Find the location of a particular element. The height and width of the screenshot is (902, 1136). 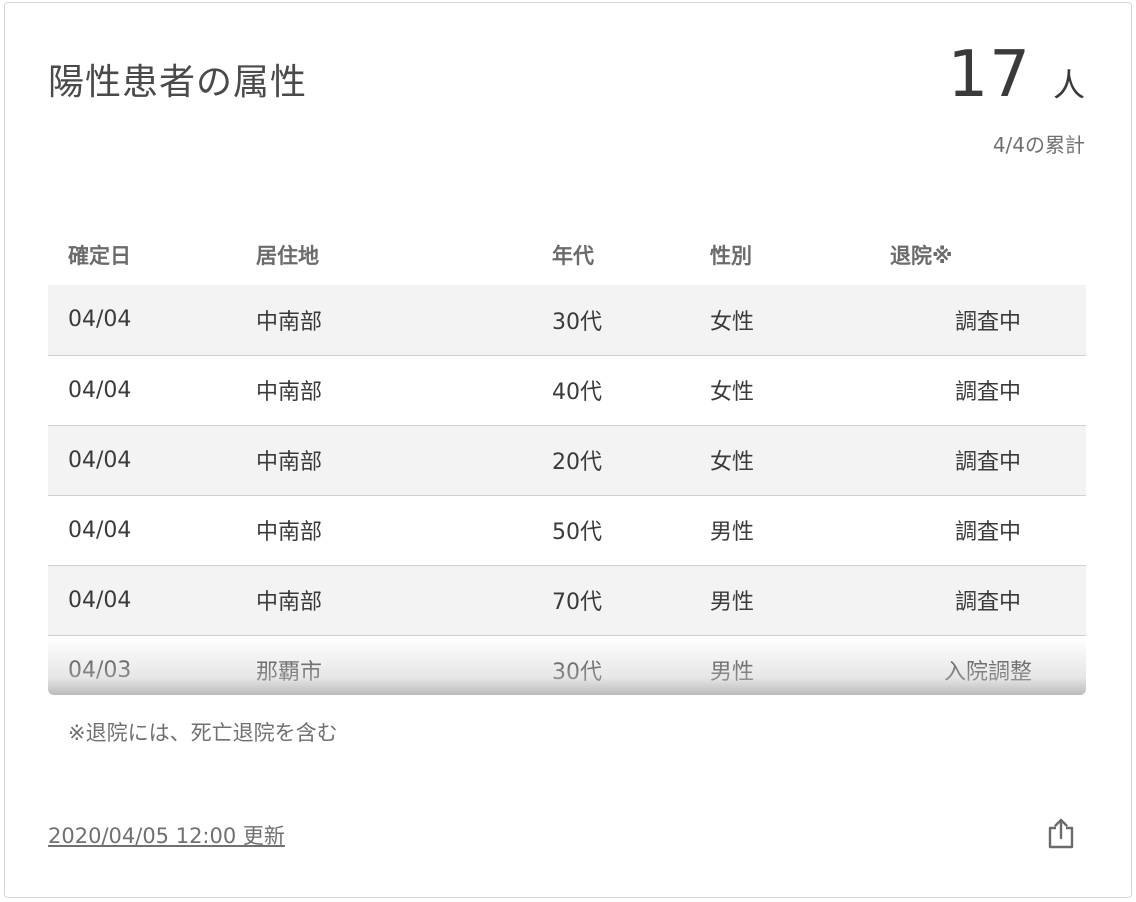

header-discharge: 退院※ is located at coordinates (988, 255).